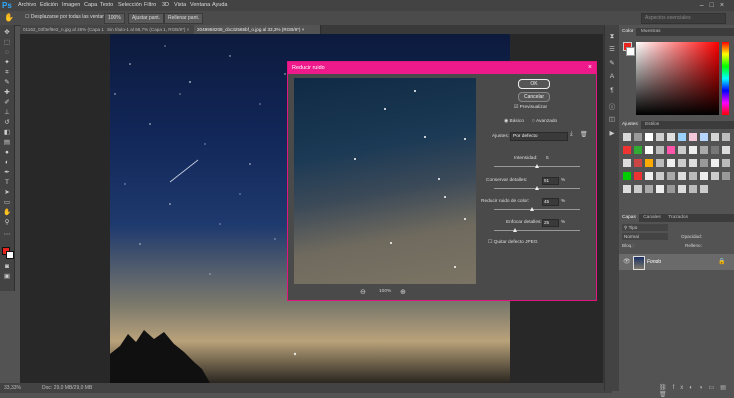 The image size is (734, 398). What do you see at coordinates (7, 103) in the screenshot?
I see `brush-tool-icon: ✐` at bounding box center [7, 103].